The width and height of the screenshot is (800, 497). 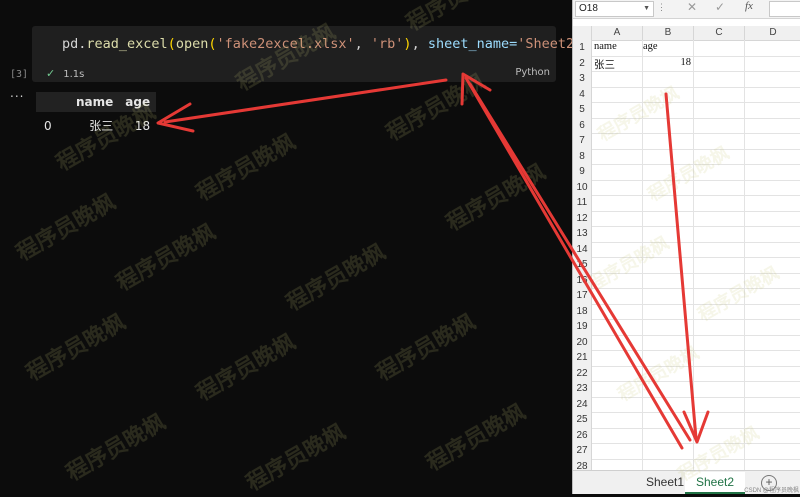 What do you see at coordinates (582, 296) in the screenshot?
I see `row-number: 17` at bounding box center [582, 296].